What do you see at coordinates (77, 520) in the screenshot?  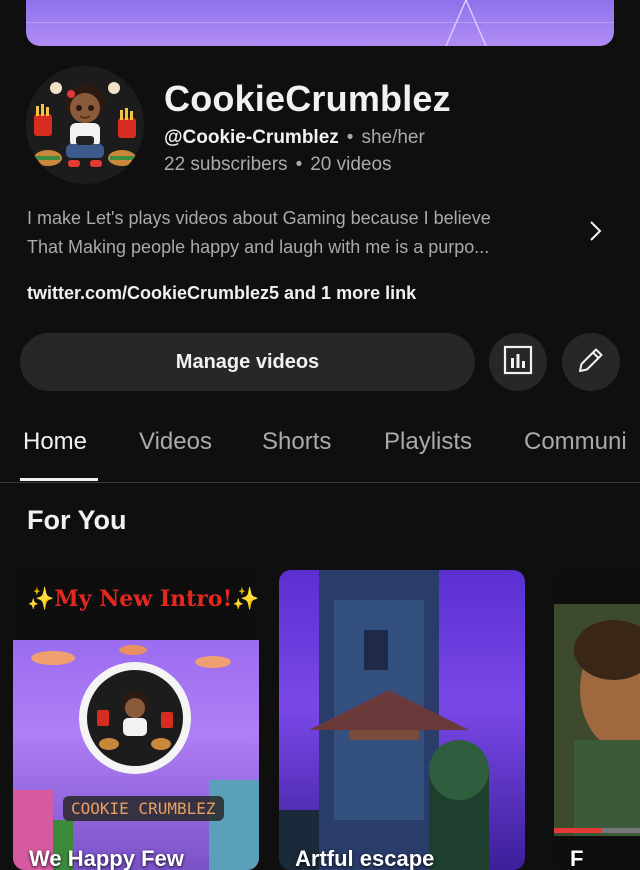 I see `section-title: For You` at bounding box center [77, 520].